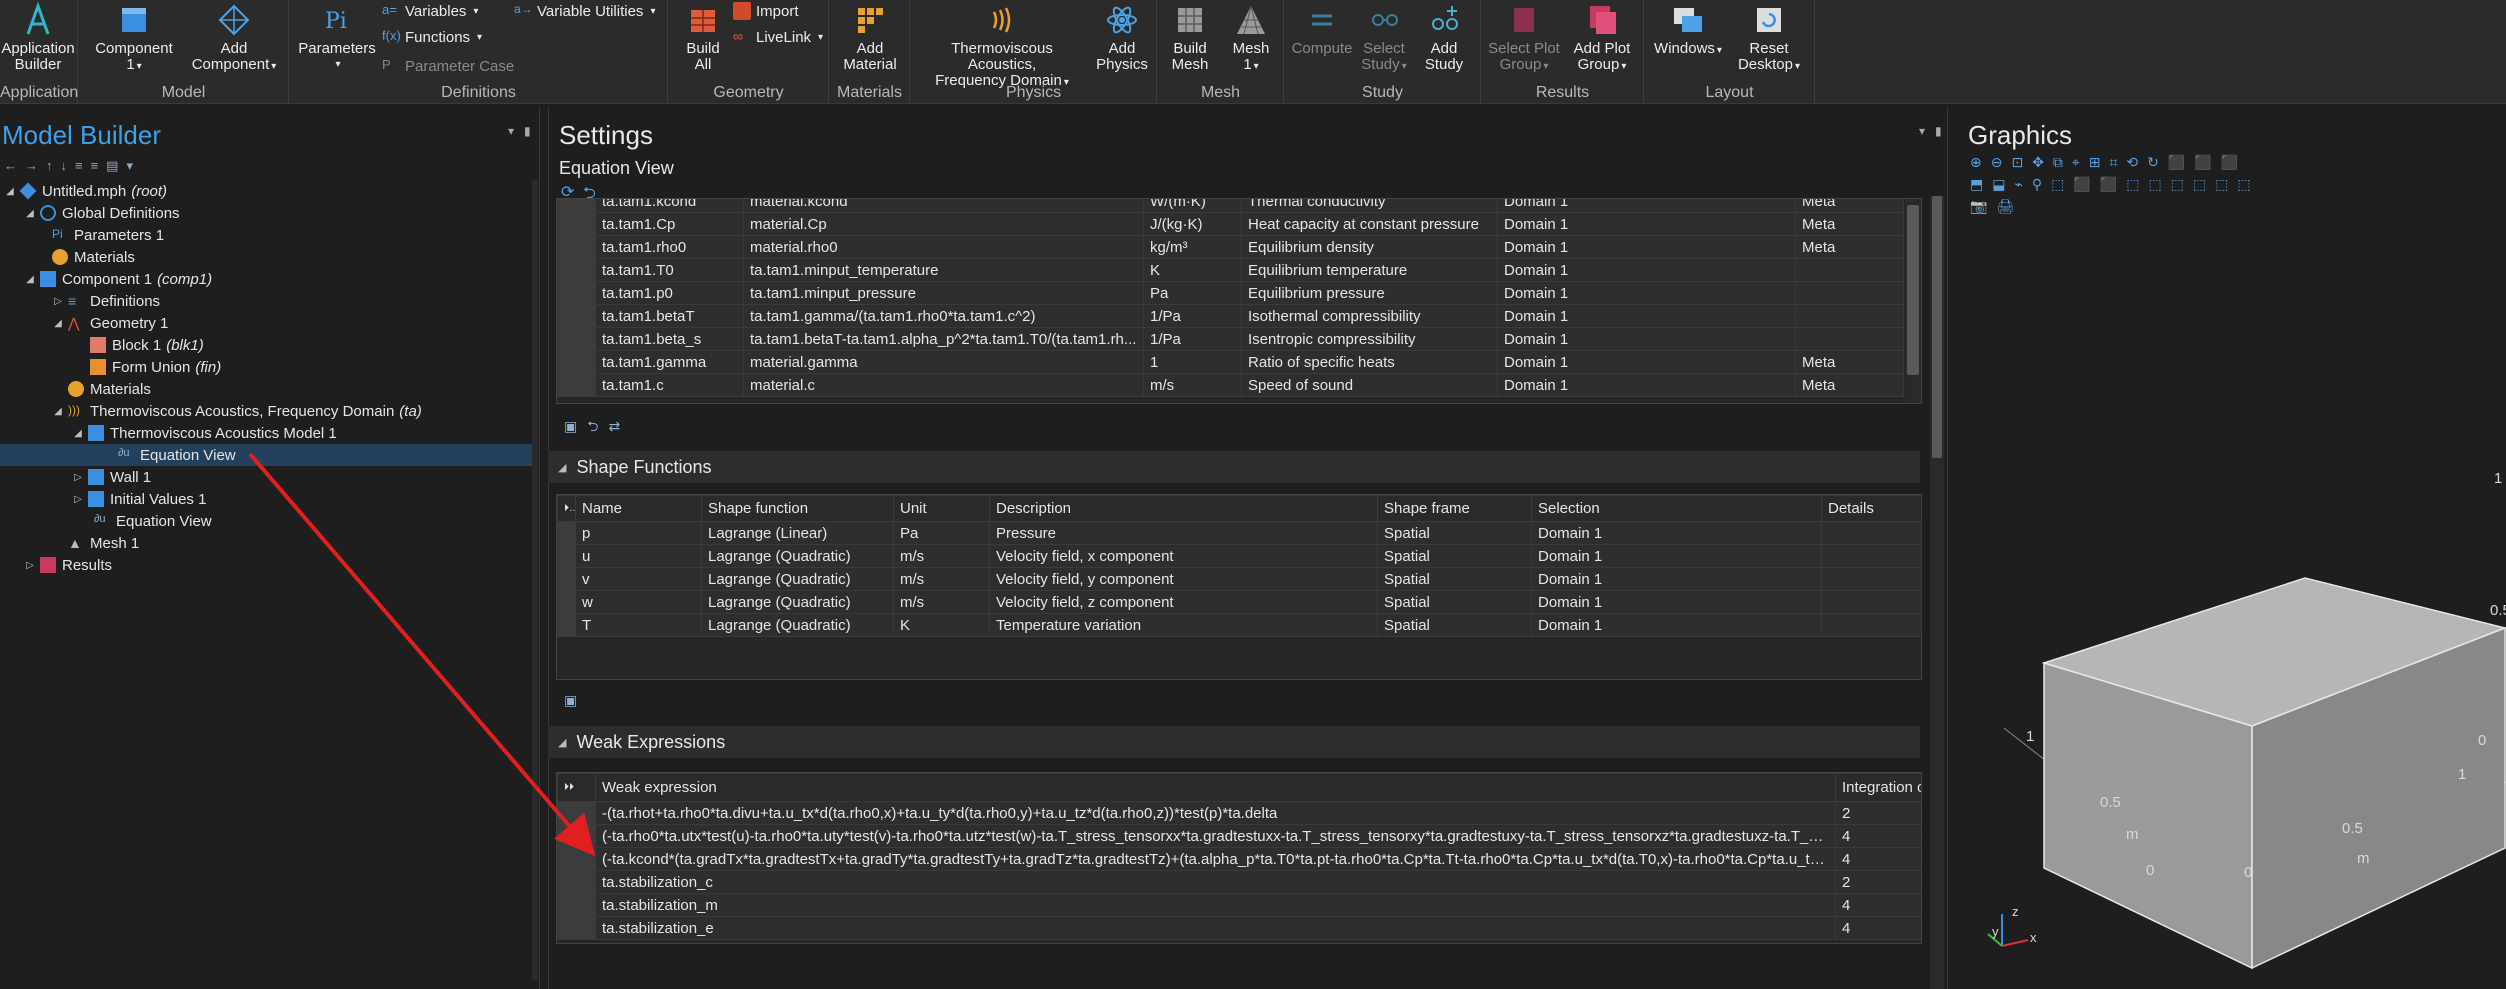 The height and width of the screenshot is (989, 2506). I want to click on tree-node-materials: Materials, so click(269, 389).